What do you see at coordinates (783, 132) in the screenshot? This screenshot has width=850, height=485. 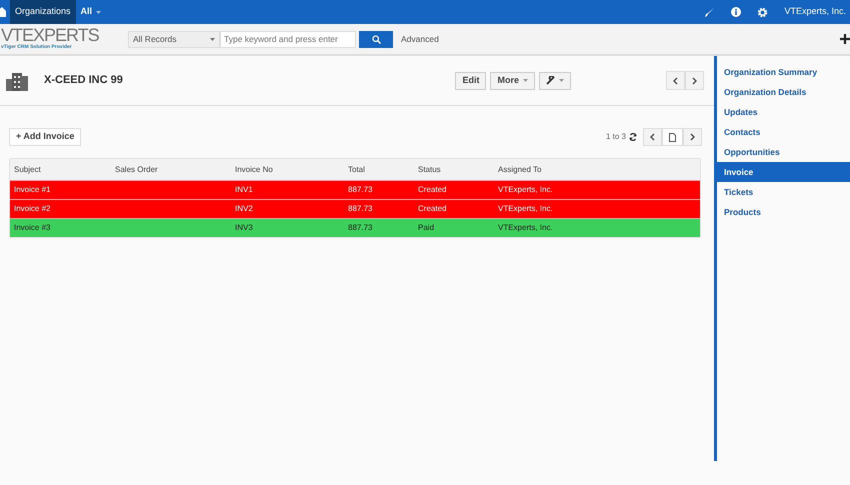 I see `sidebar-item: Contacts` at bounding box center [783, 132].